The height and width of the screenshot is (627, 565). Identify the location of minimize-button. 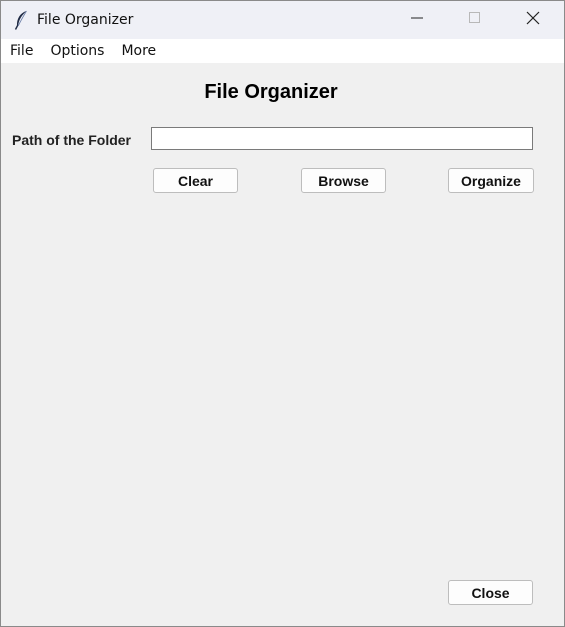
(417, 20).